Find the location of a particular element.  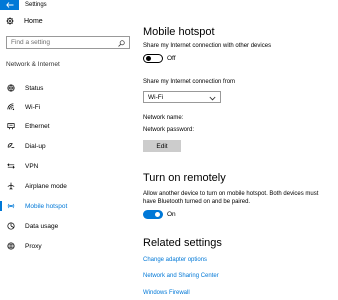

share-from-value: Wi-Fi is located at coordinates (156, 97).